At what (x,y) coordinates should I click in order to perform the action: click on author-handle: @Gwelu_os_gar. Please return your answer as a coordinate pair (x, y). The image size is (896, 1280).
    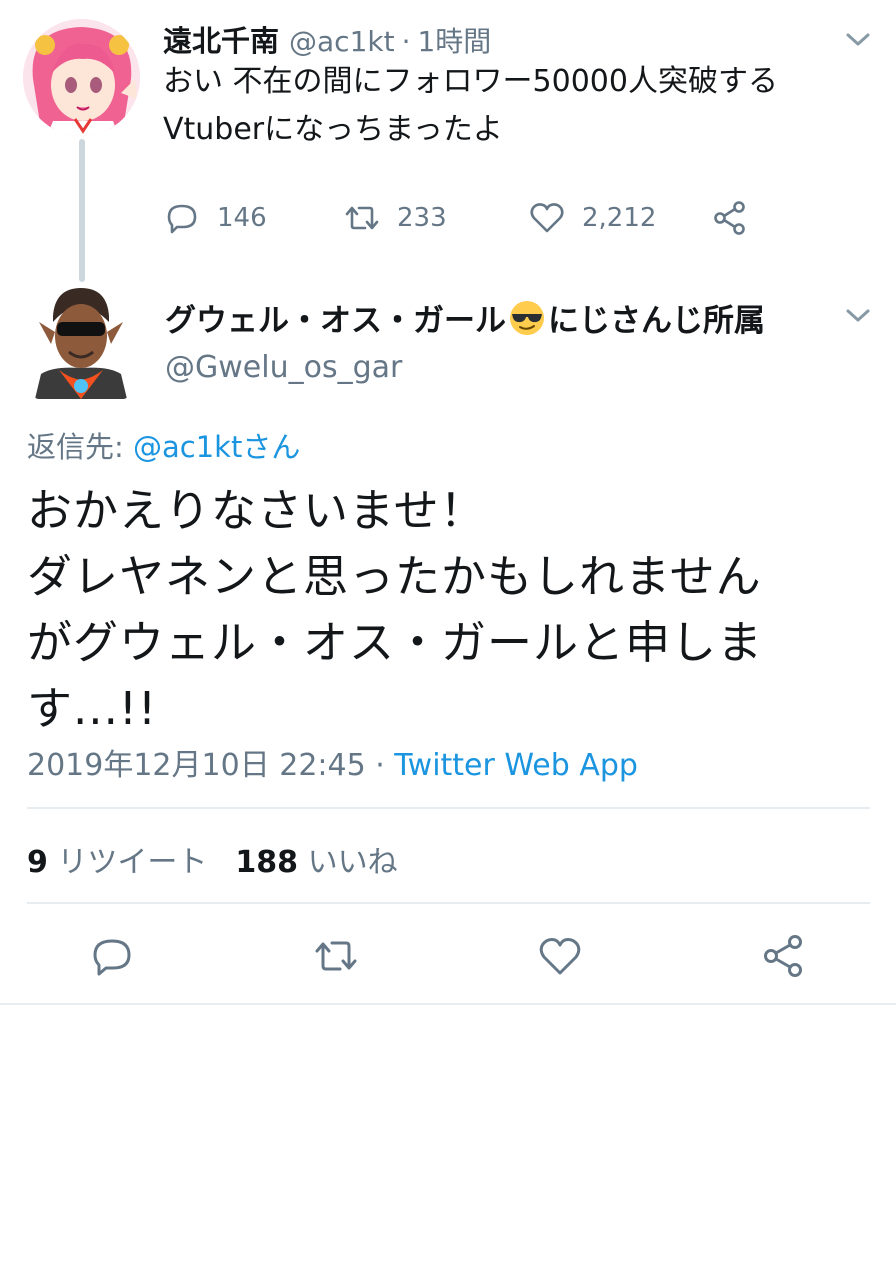
    Looking at the image, I should click on (283, 367).